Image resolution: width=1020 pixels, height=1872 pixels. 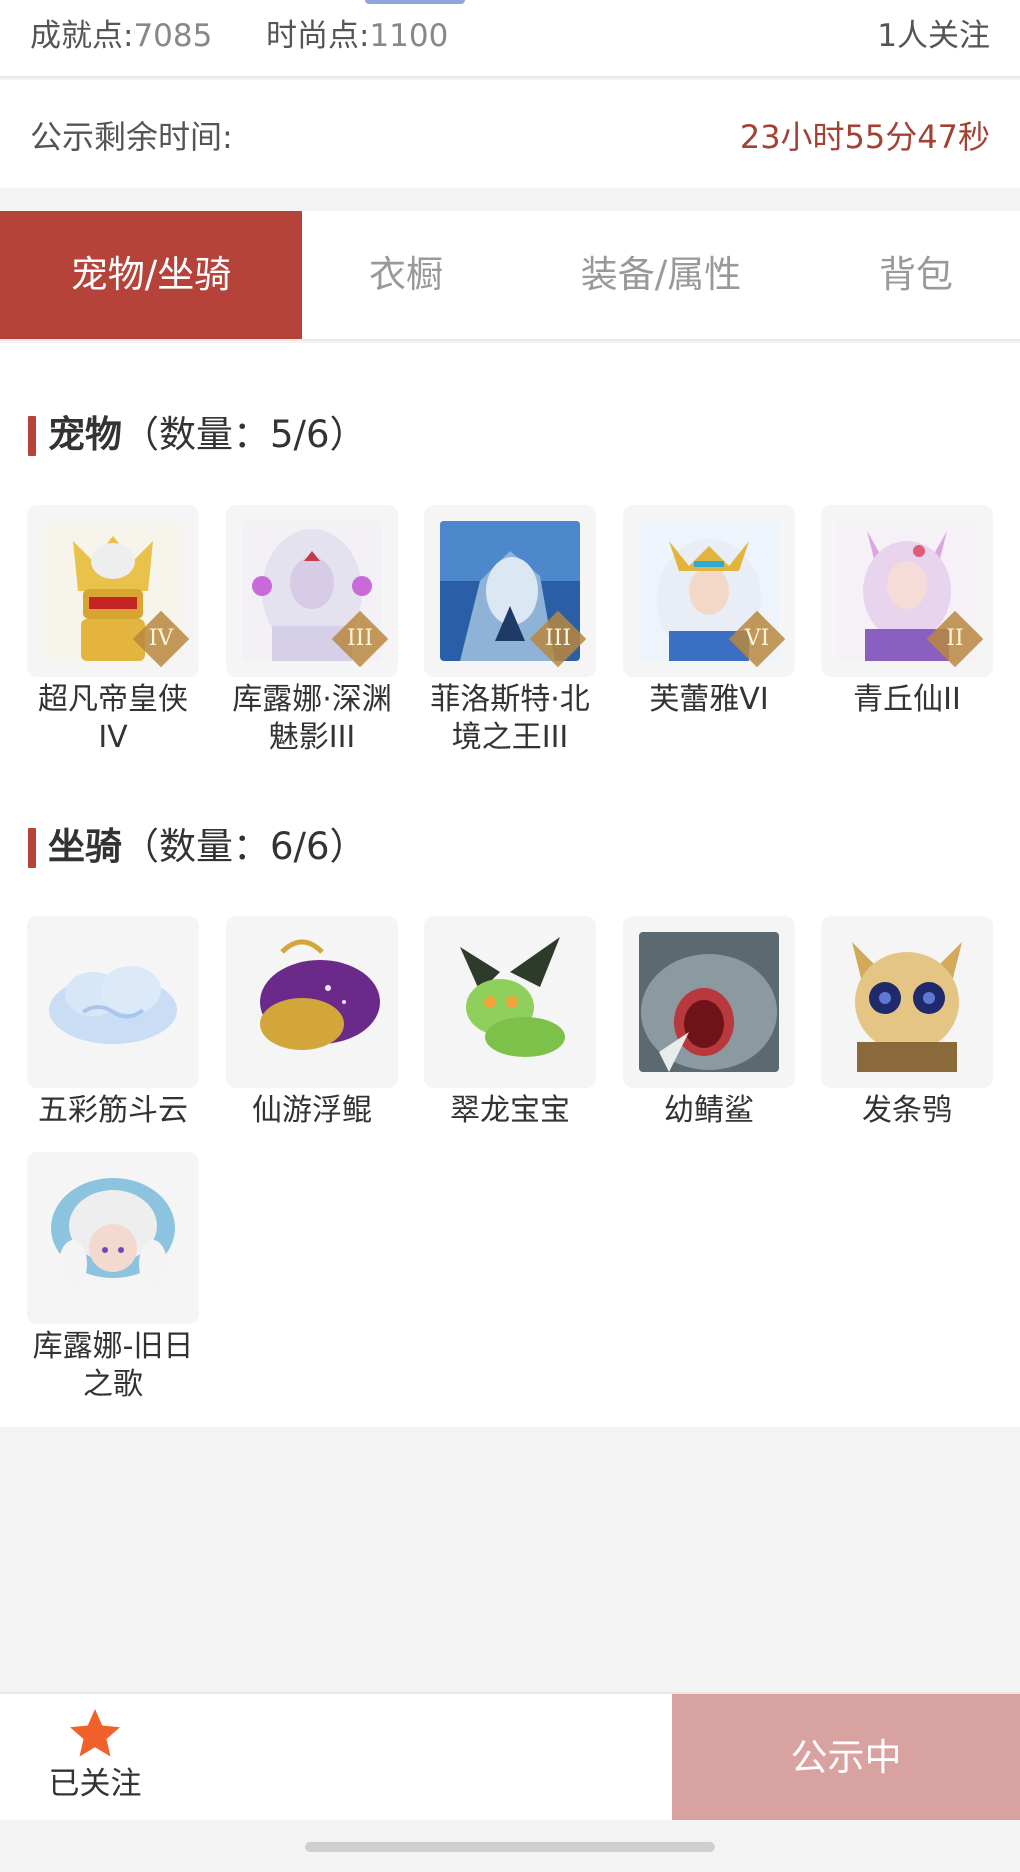 What do you see at coordinates (907, 591) in the screenshot?
I see `pet-thumbnail: II` at bounding box center [907, 591].